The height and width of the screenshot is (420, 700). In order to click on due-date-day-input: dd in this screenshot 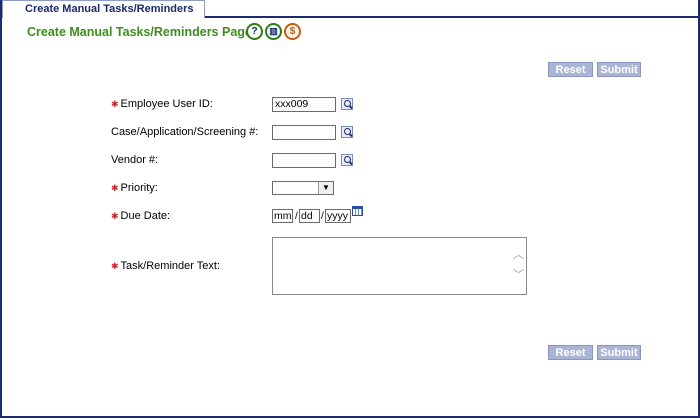, I will do `click(309, 216)`.